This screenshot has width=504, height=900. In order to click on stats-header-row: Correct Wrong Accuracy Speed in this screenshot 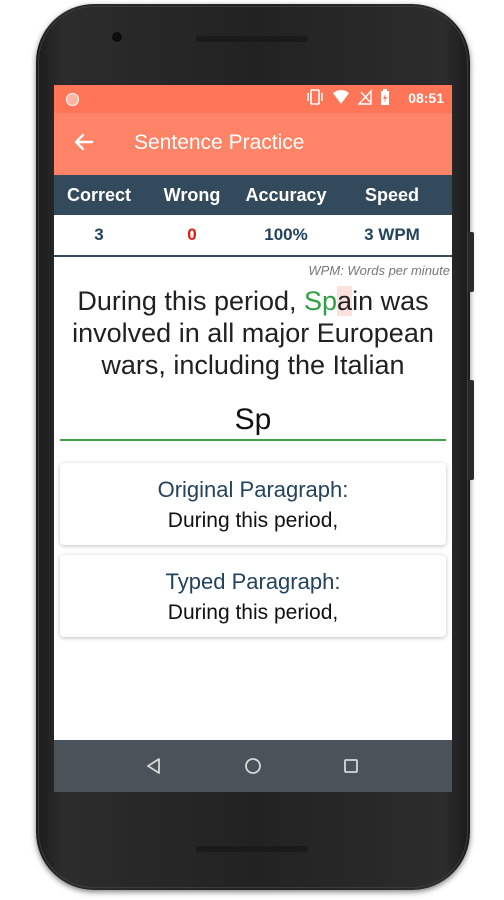, I will do `click(253, 195)`.